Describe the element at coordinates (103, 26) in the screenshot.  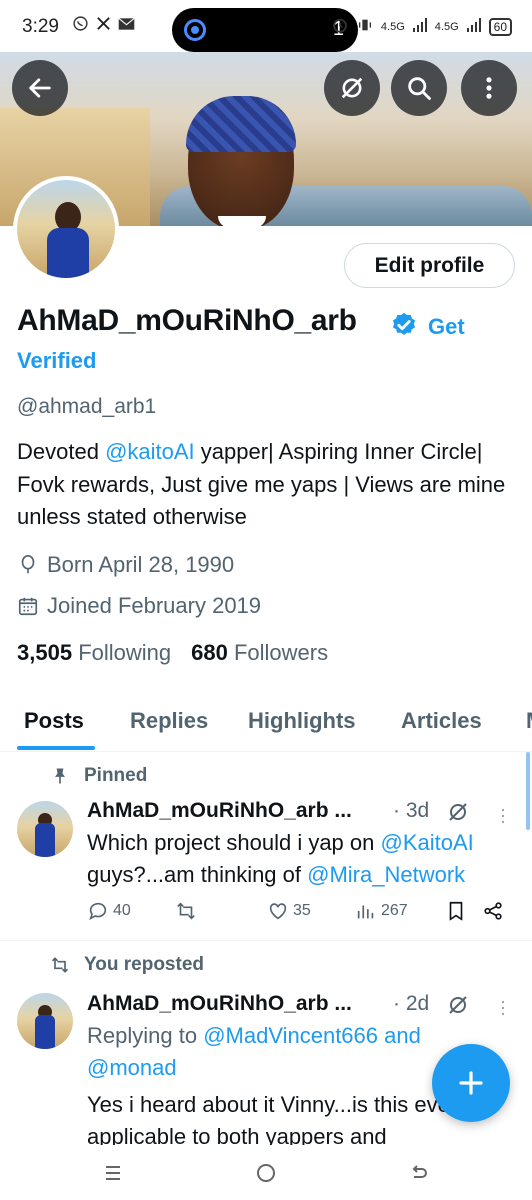
I see `x-icon` at that location.